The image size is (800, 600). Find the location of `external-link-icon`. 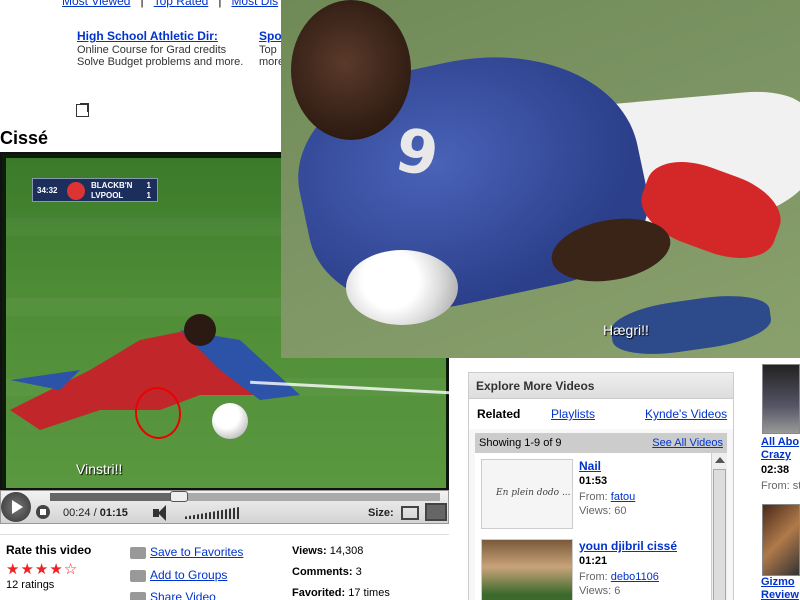

external-link-icon is located at coordinates (82, 110).